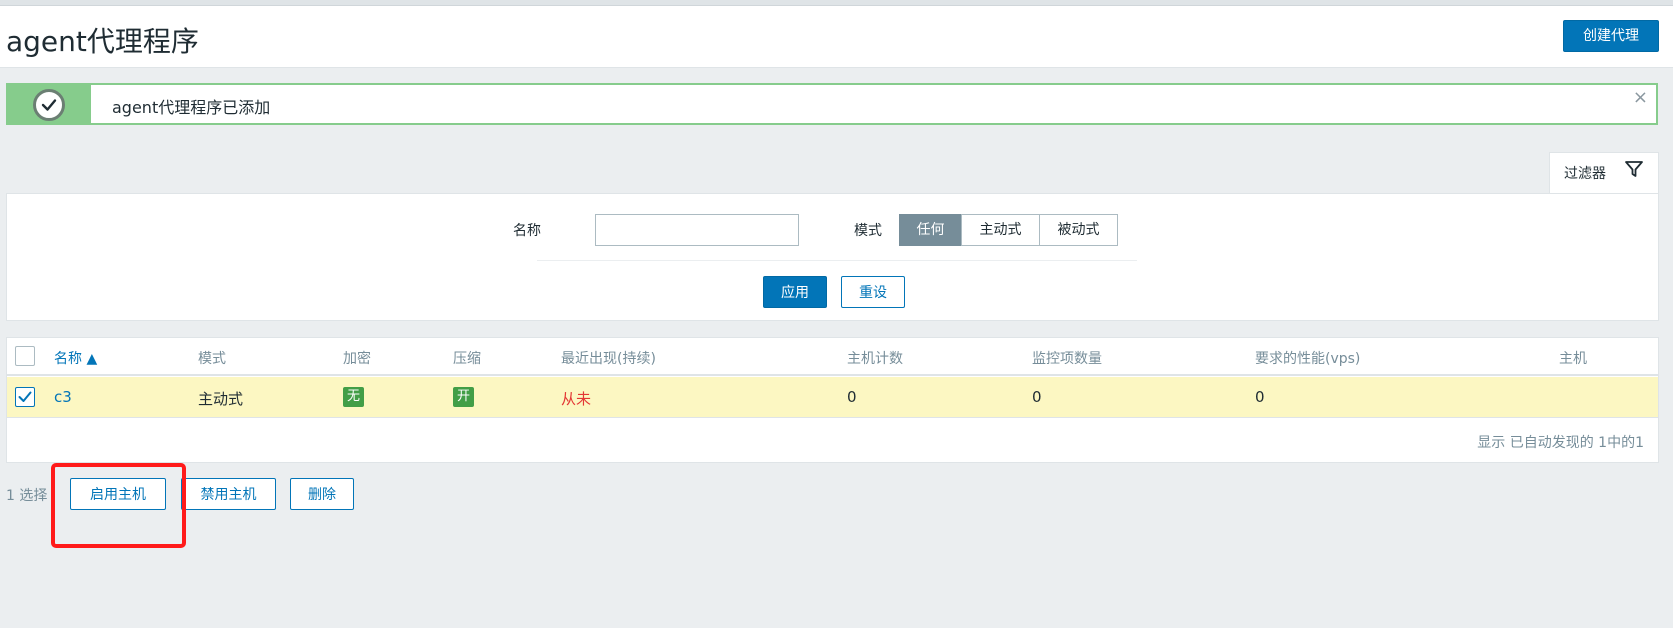  What do you see at coordinates (354, 397) in the screenshot?
I see `encryption-badge: 无` at bounding box center [354, 397].